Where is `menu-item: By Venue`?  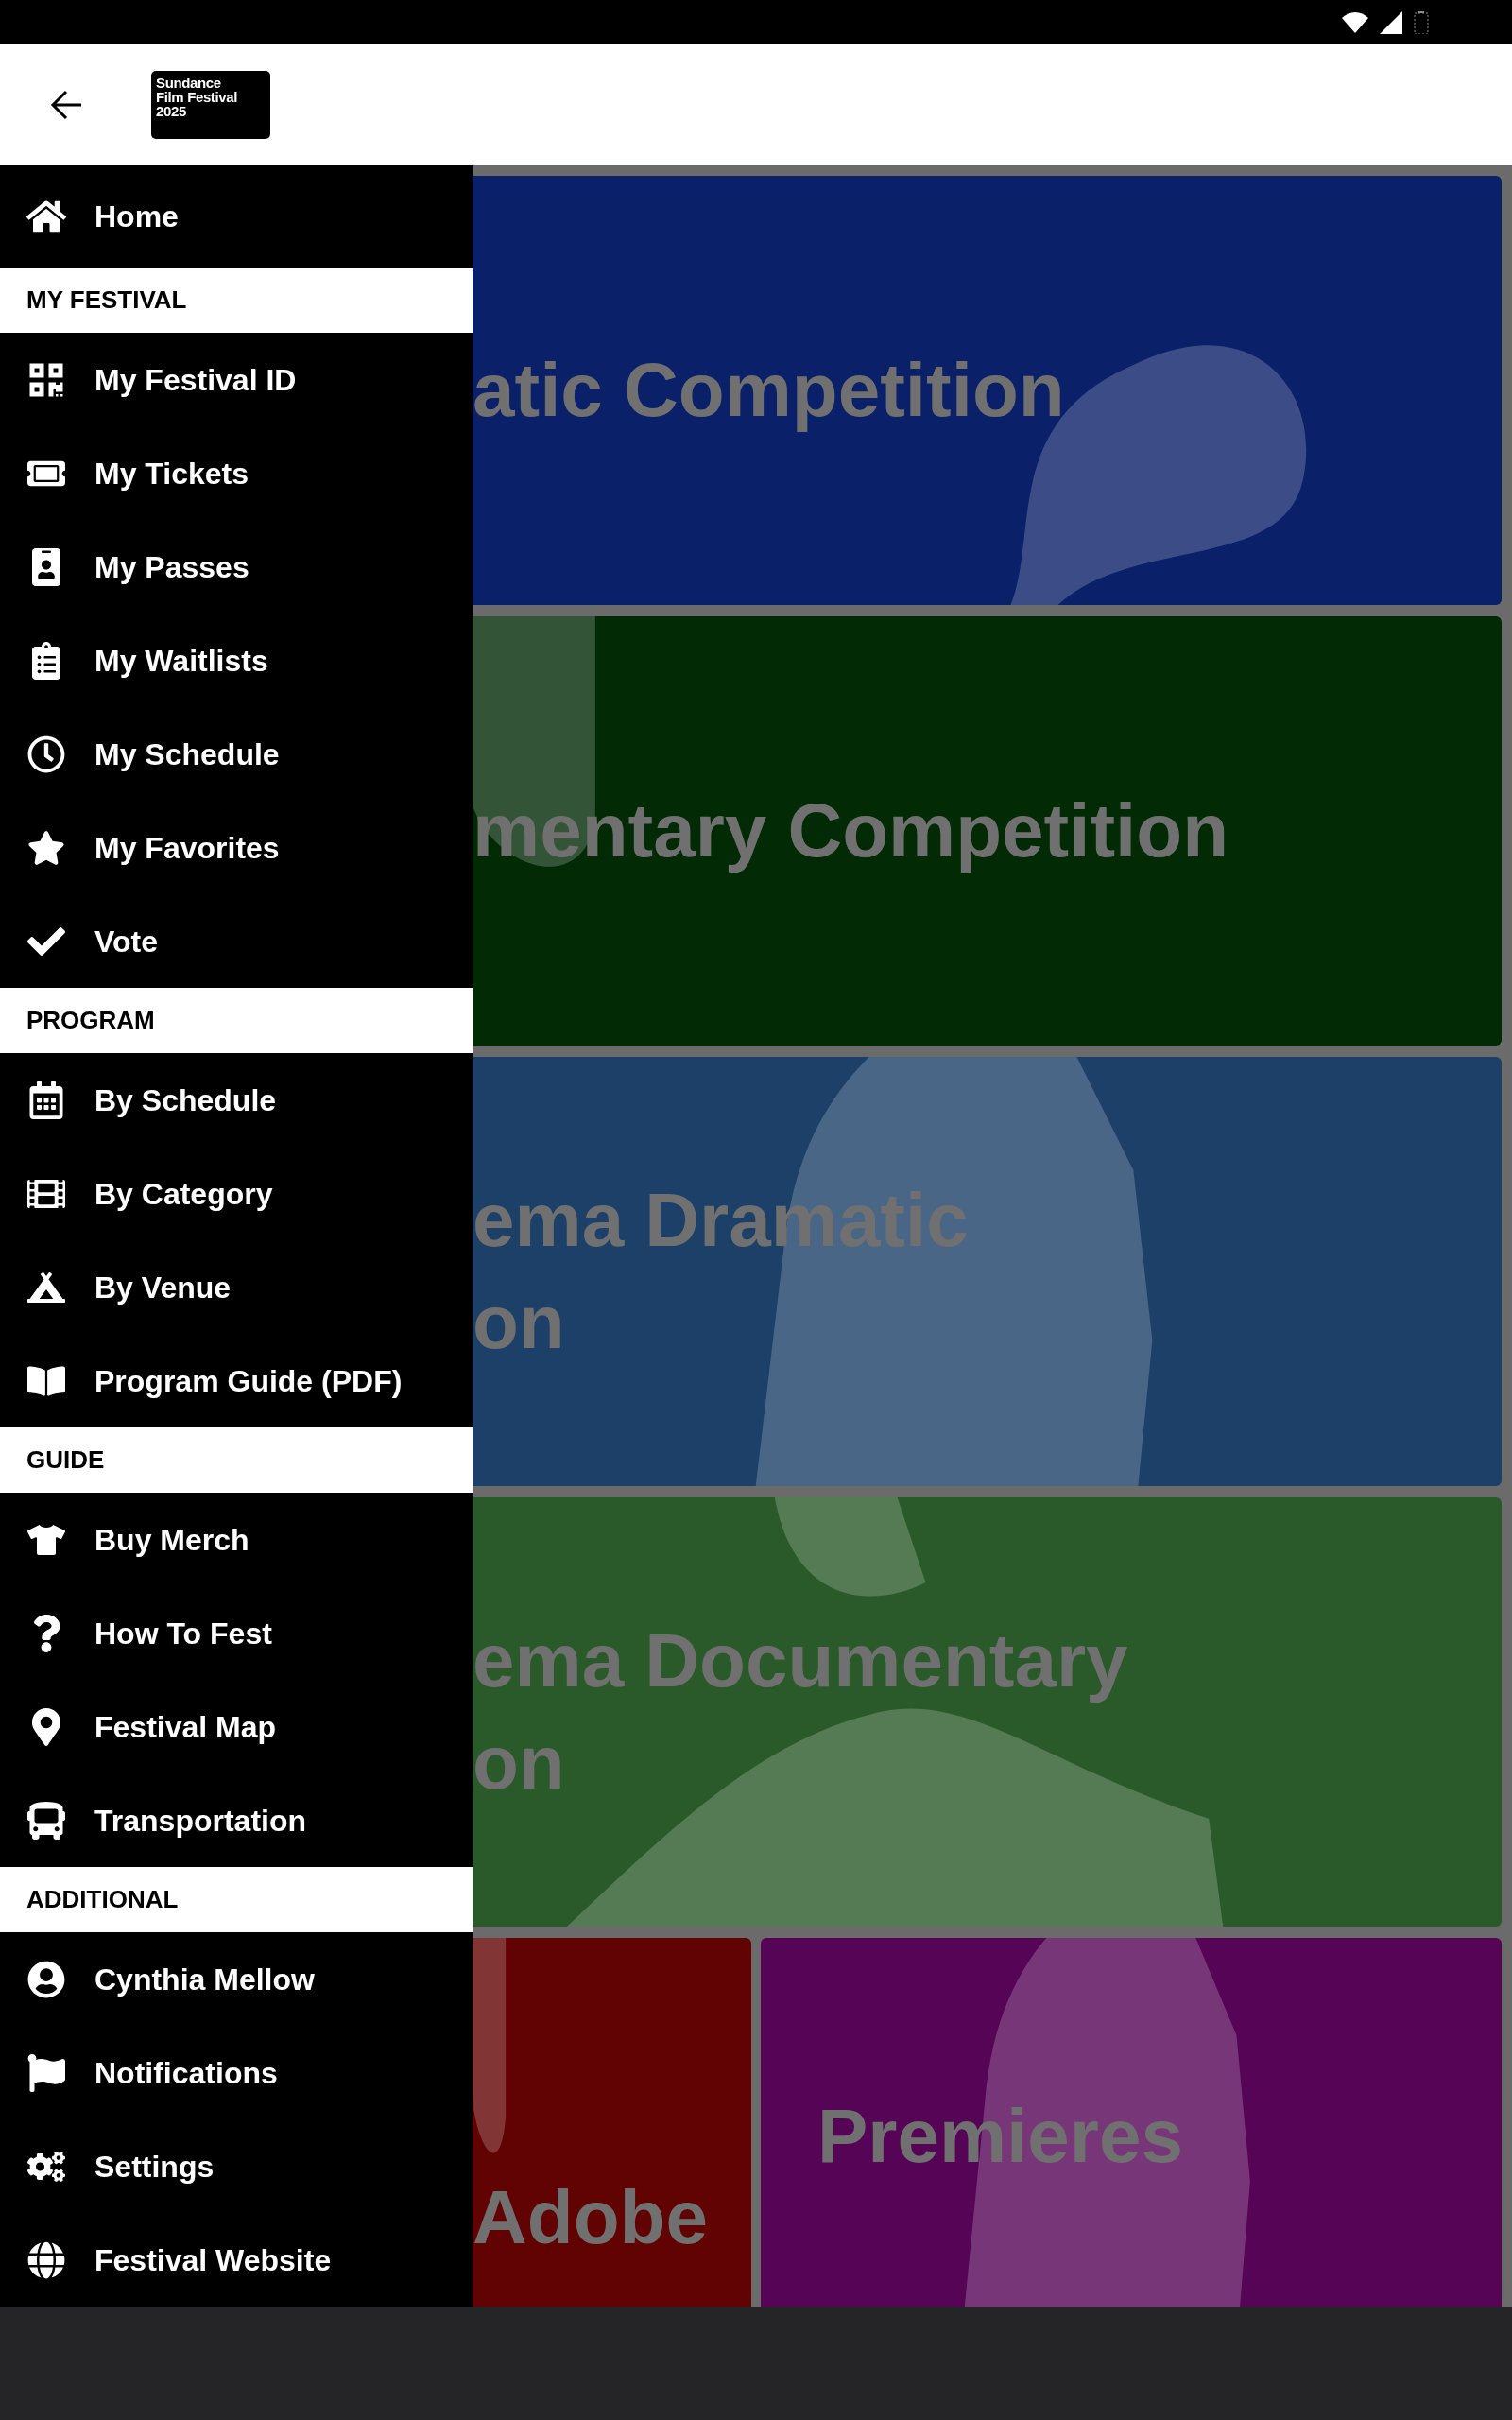
menu-item: By Venue is located at coordinates (236, 1287).